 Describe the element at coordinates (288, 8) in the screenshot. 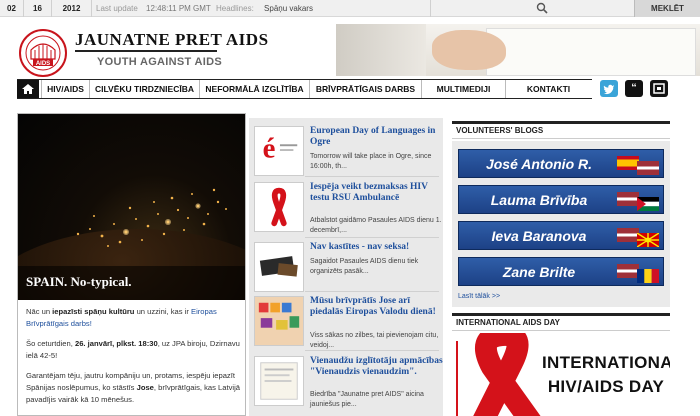

I see `headline-link: Spāņu vakars` at that location.